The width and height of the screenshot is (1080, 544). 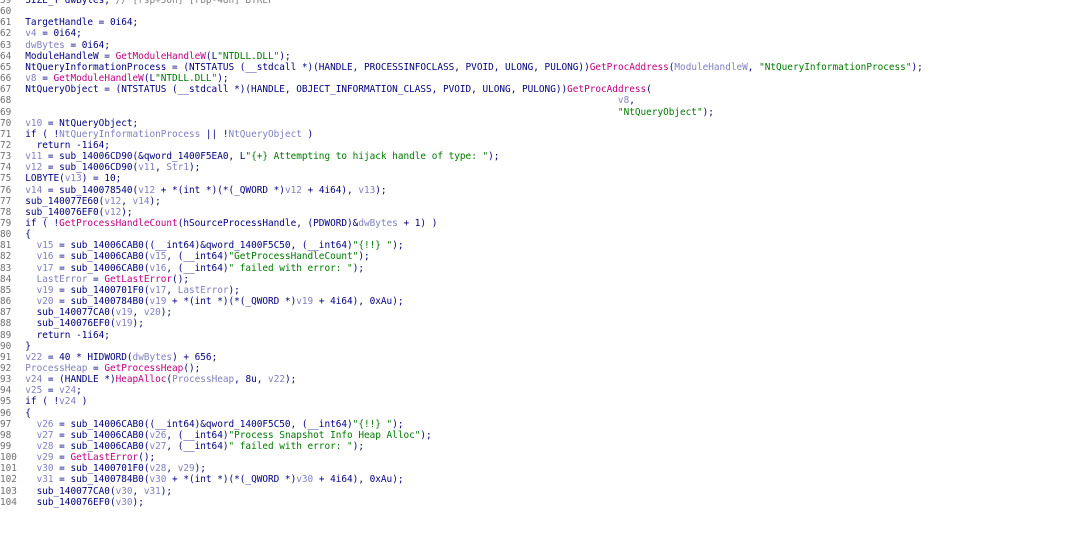 What do you see at coordinates (80, 201) in the screenshot?
I see `code-line: 77 sub_140077E60(v12, v14);` at bounding box center [80, 201].